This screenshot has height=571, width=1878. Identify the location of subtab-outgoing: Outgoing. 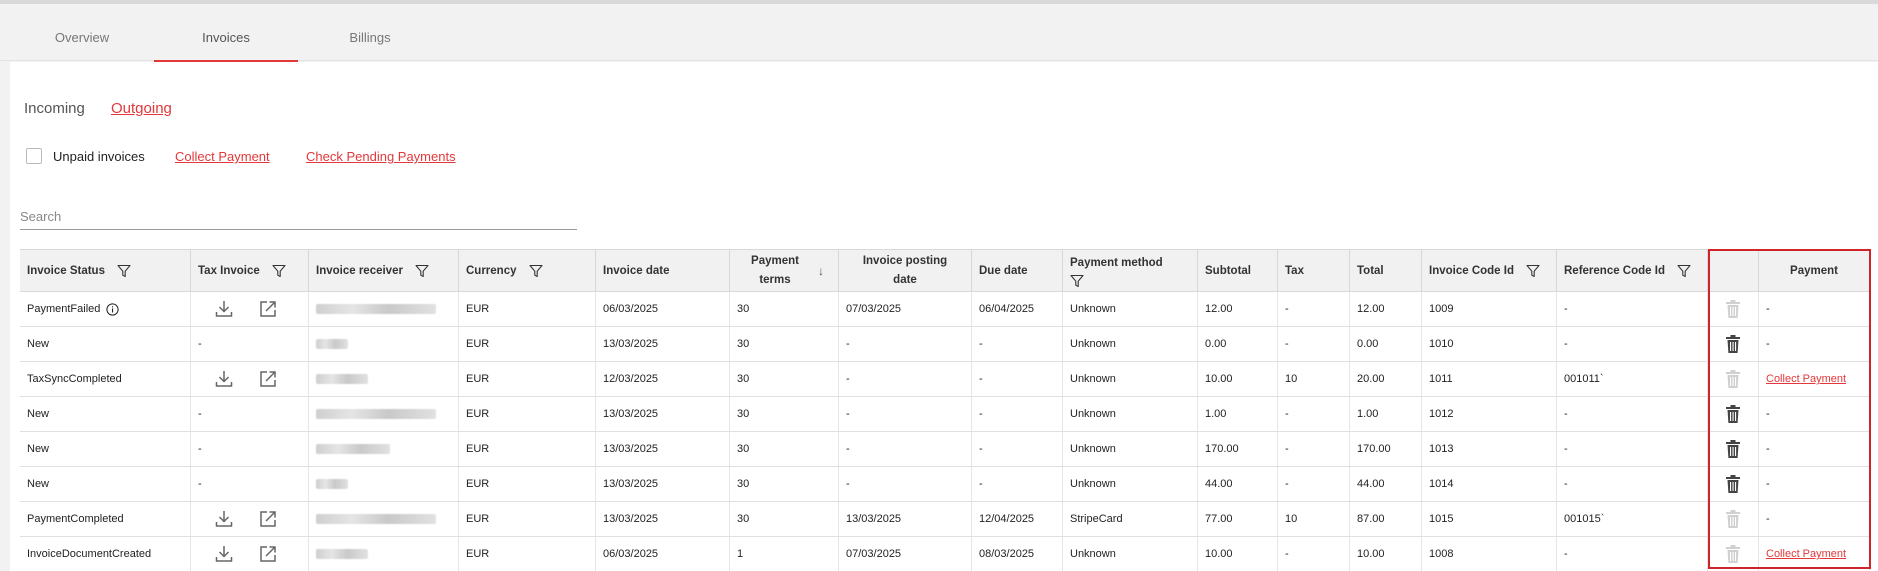
(141, 108).